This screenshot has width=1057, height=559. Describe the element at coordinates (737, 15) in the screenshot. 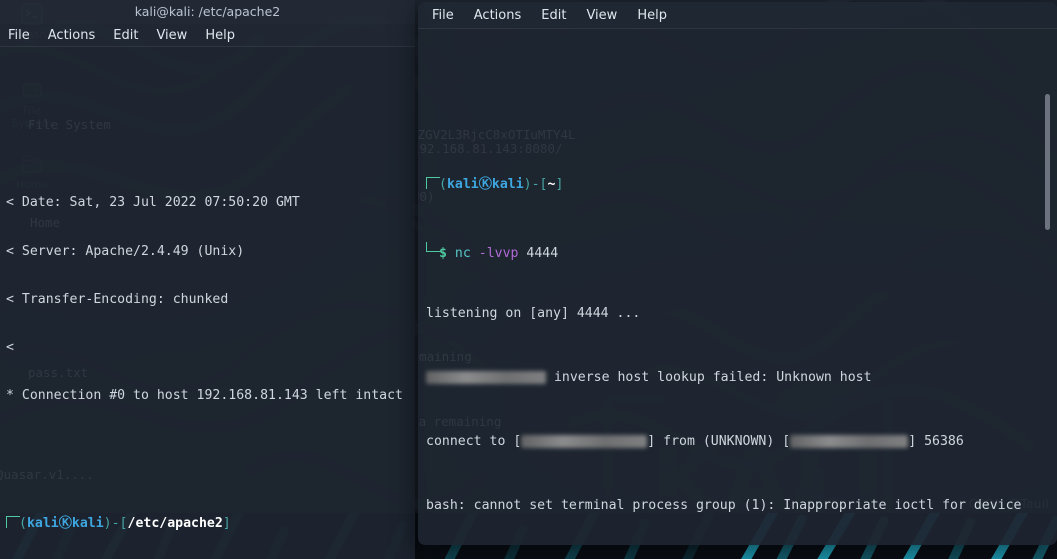

I see `right-window-menubar: File Actions Edit View Help` at that location.